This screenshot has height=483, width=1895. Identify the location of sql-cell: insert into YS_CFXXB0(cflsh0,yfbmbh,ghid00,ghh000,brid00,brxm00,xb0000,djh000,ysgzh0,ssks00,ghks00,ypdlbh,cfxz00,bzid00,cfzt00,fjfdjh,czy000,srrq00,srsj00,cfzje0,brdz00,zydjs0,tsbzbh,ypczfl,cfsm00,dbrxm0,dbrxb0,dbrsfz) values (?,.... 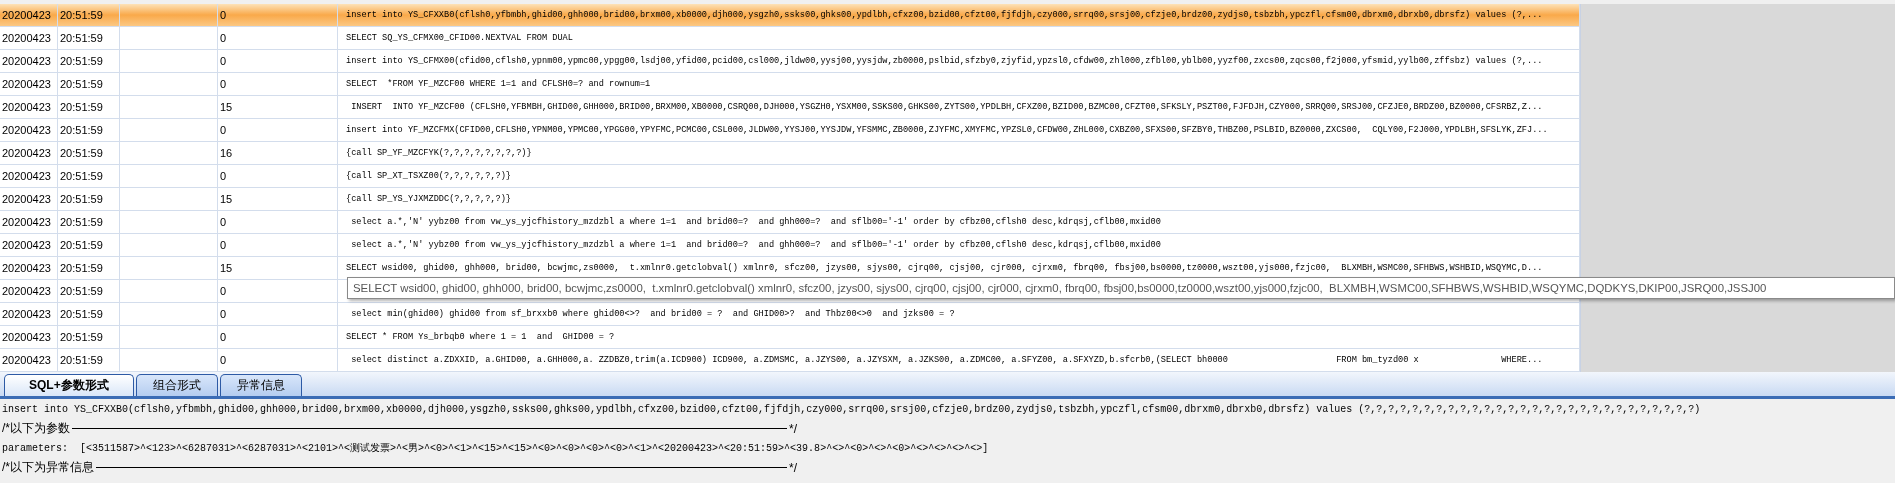
(959, 15).